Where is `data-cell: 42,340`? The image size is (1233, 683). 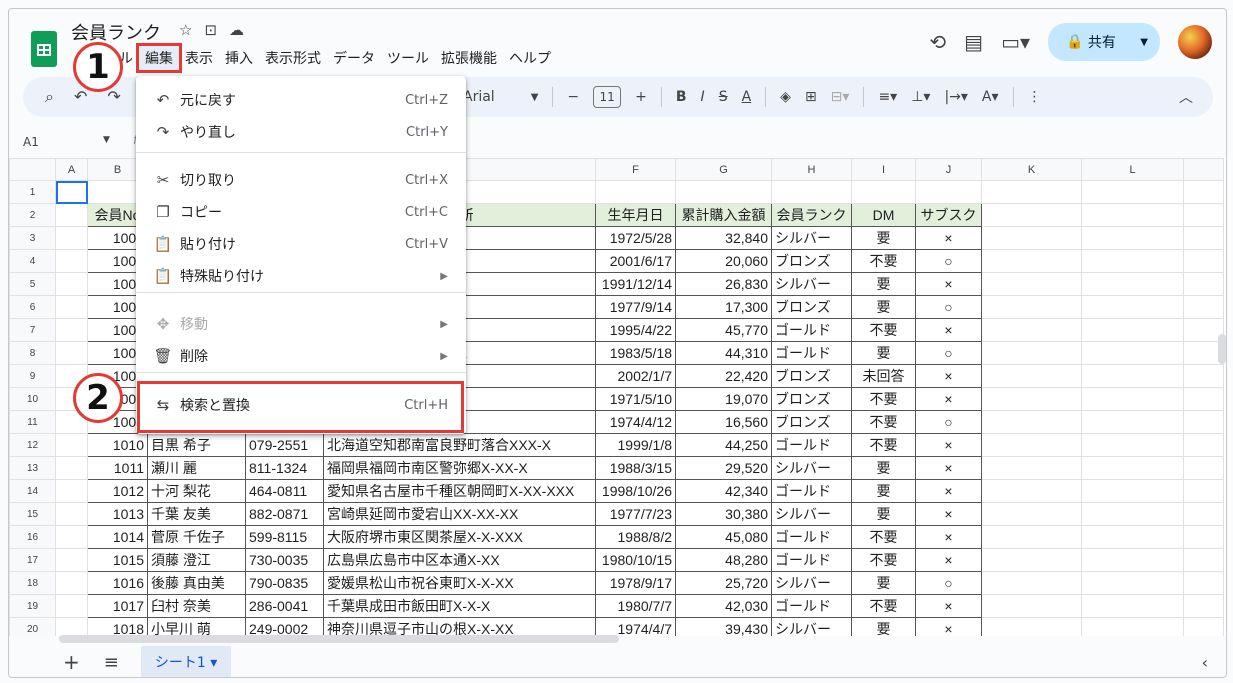 data-cell: 42,340 is located at coordinates (723, 491).